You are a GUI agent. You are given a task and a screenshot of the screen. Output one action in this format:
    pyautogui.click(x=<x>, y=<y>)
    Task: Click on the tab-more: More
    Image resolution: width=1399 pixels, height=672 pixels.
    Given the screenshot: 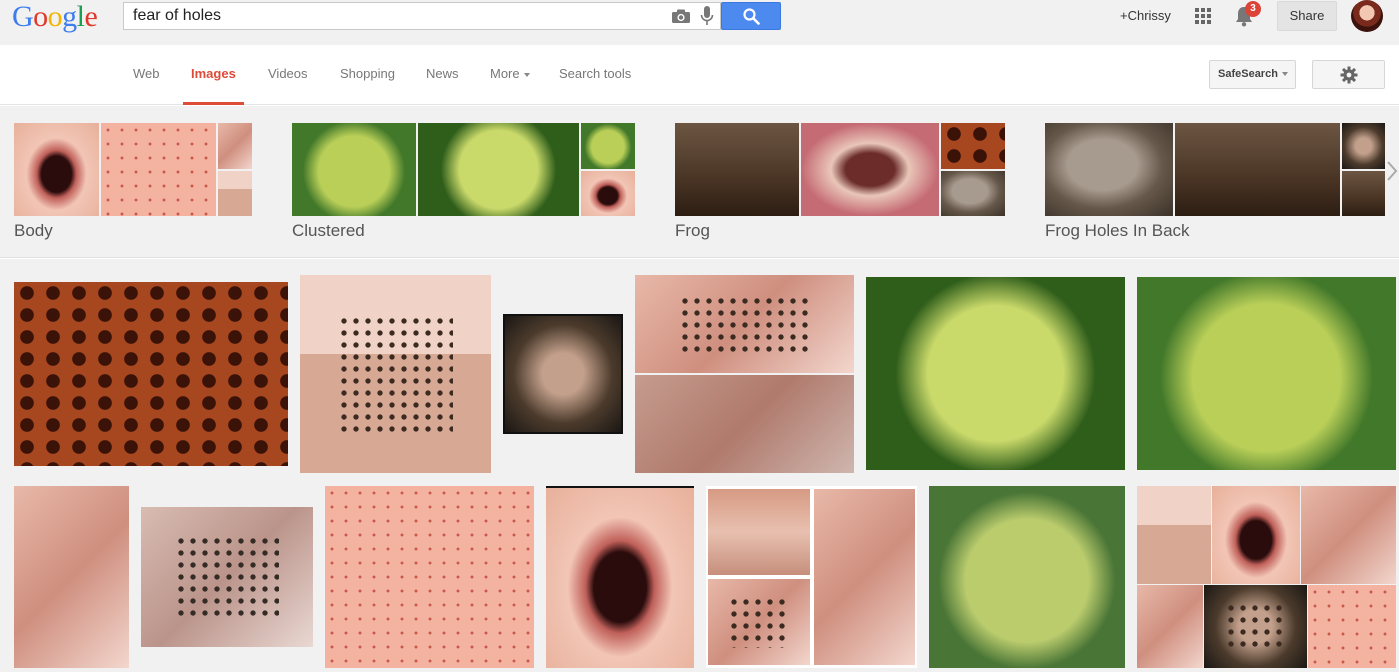 What is the action you would take?
    pyautogui.click(x=510, y=73)
    